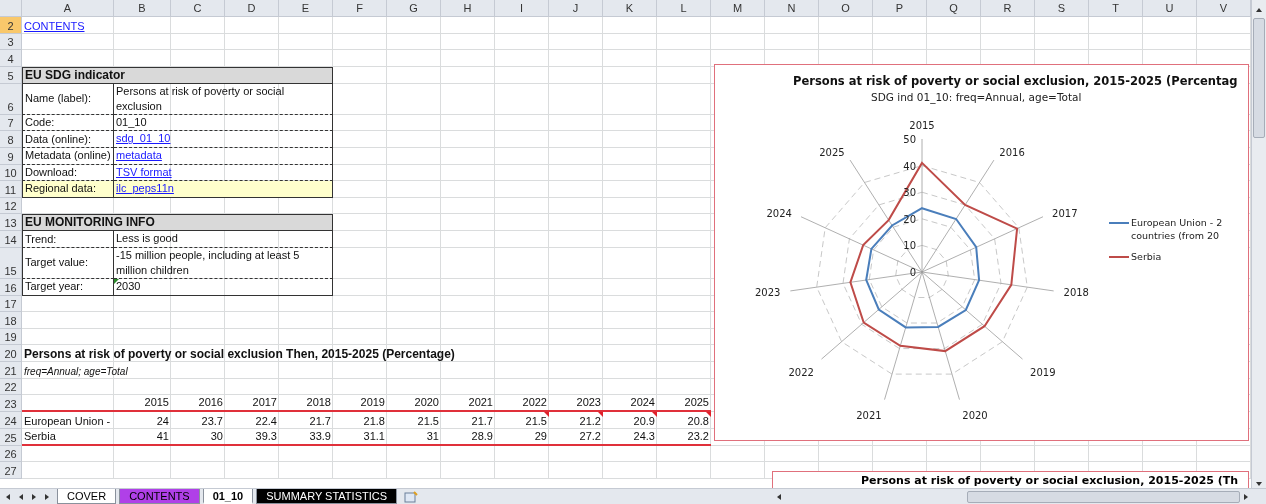 The height and width of the screenshot is (504, 1266). Describe the element at coordinates (909, 139) in the screenshot. I see `tick-label: 50` at that location.